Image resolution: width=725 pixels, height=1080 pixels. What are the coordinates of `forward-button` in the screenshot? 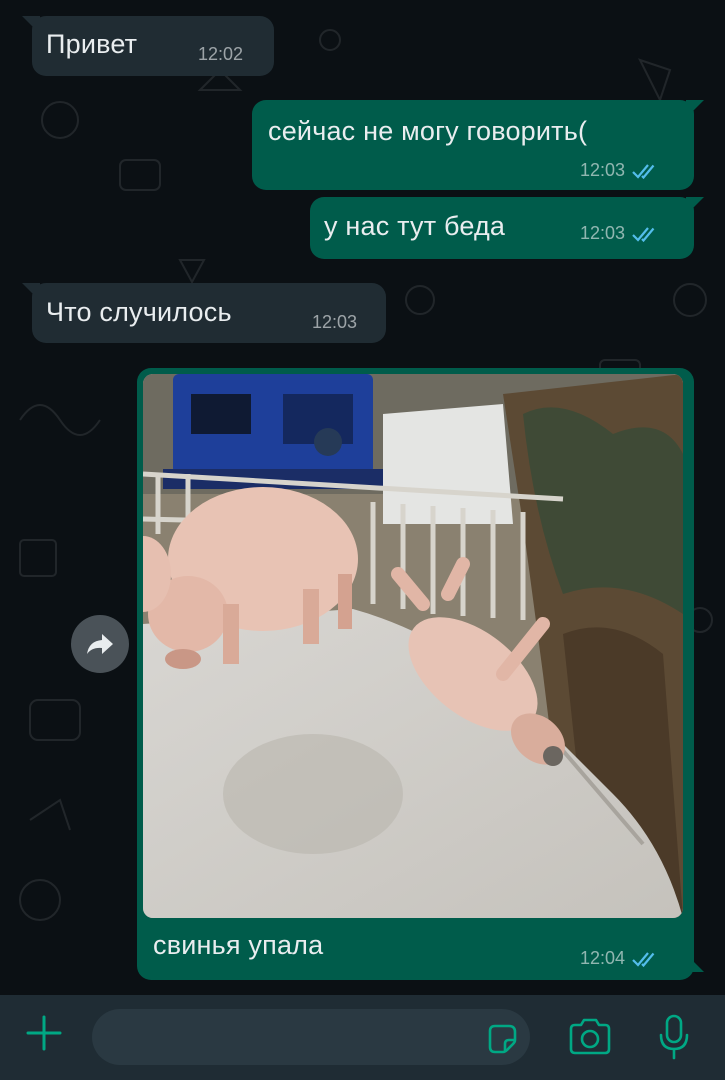 It's located at (100, 644).